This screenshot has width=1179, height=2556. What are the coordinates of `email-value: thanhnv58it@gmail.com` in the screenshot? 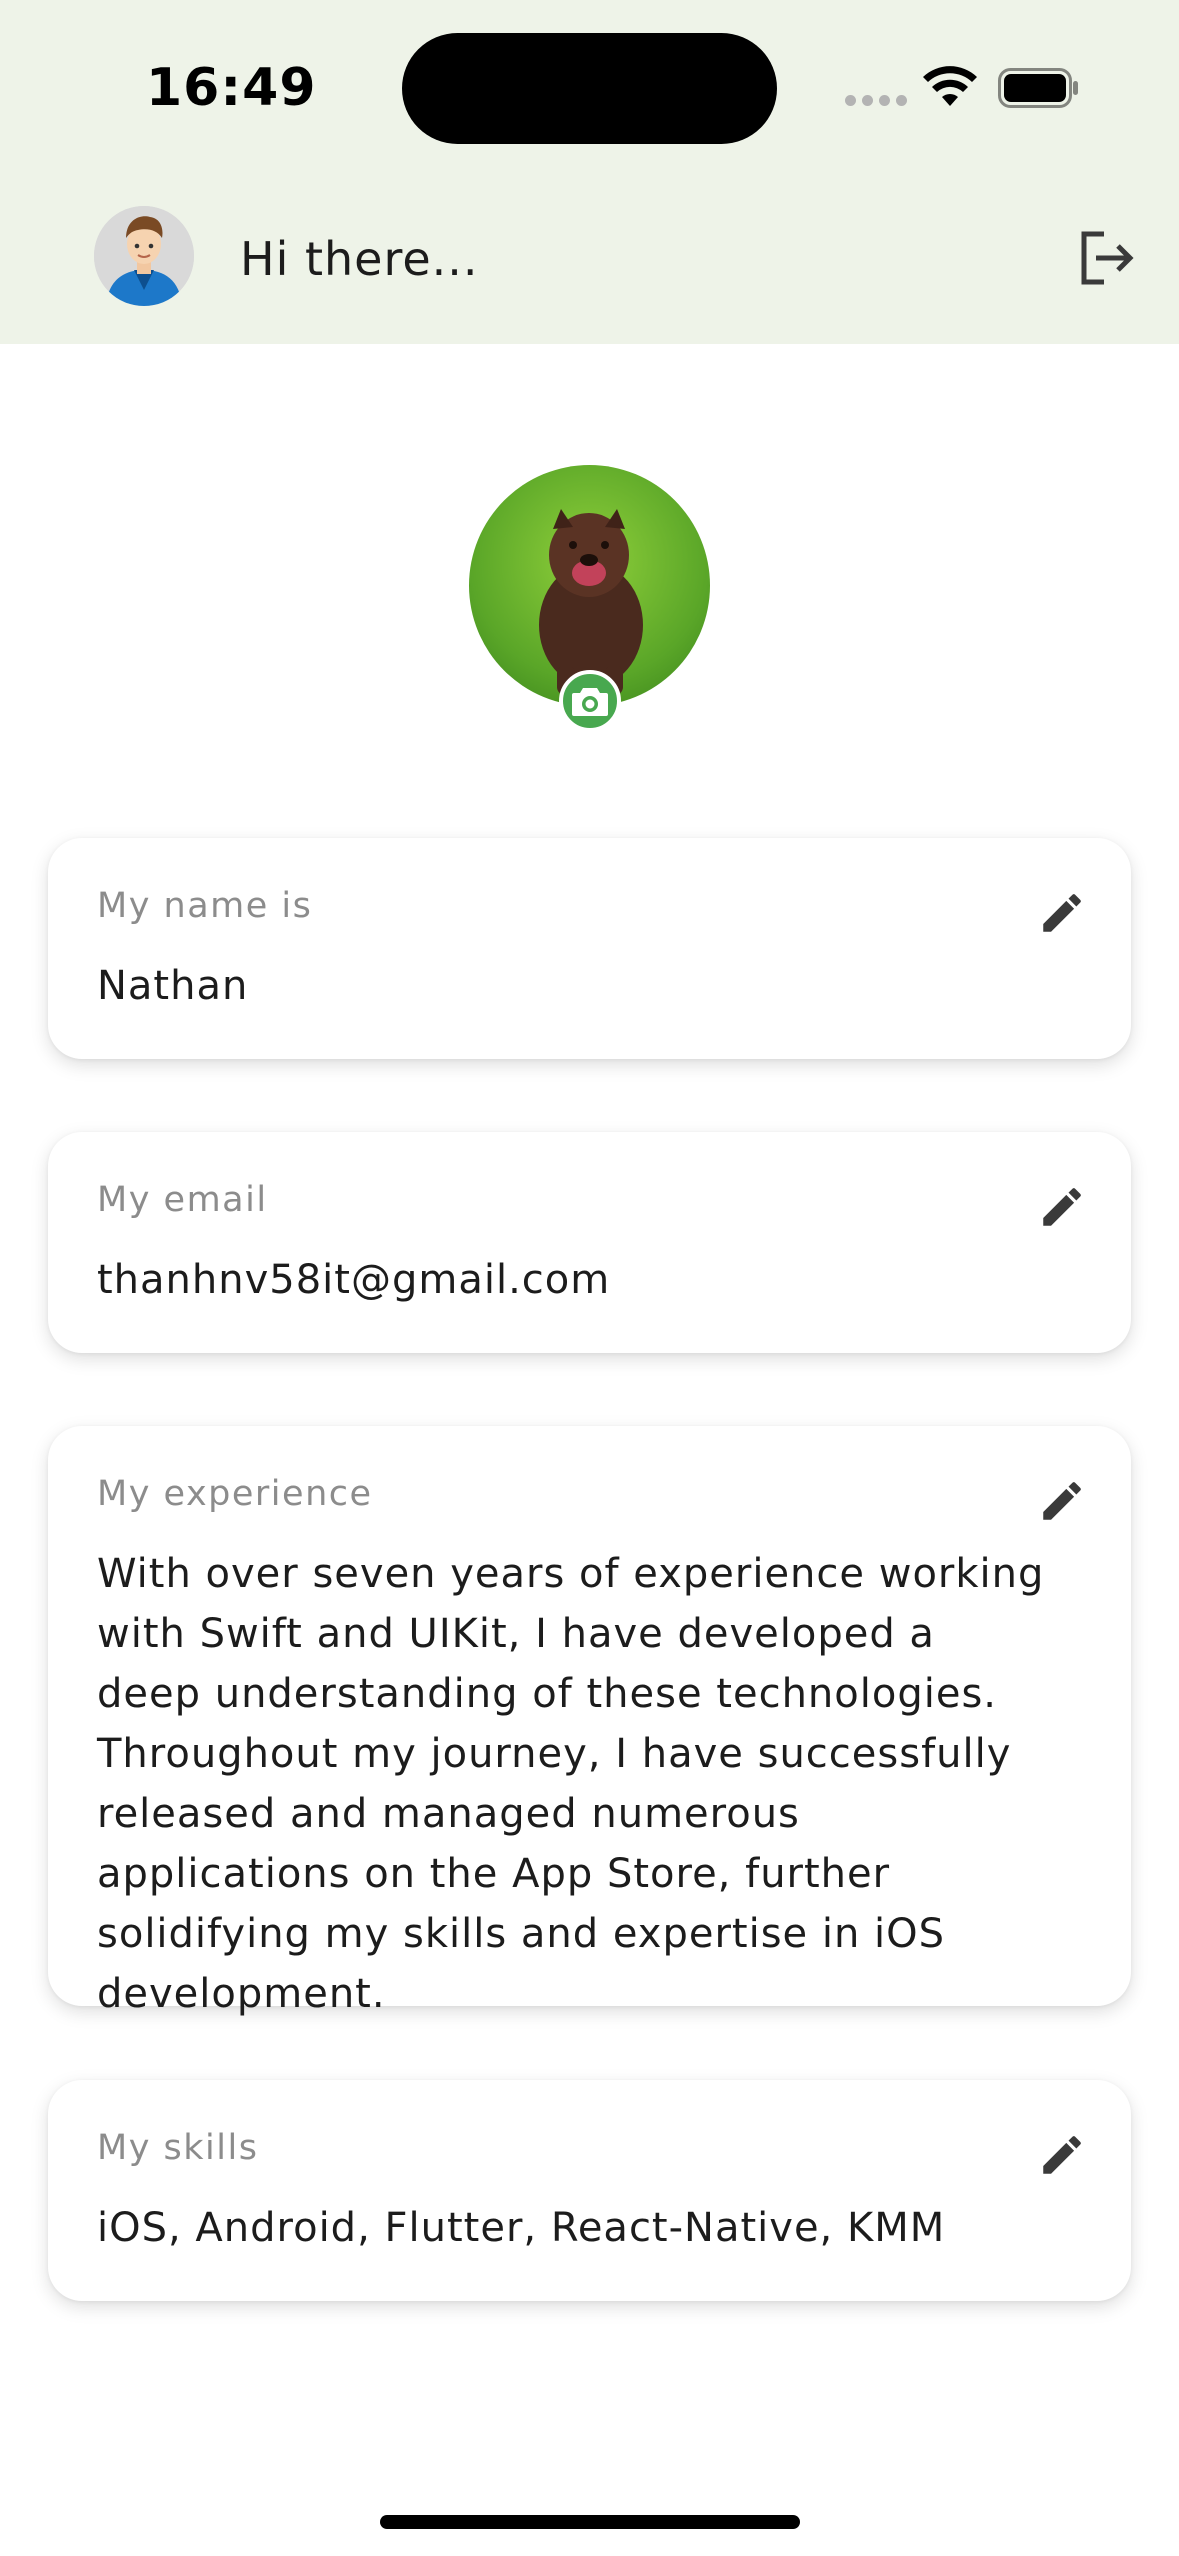 It's located at (354, 1280).